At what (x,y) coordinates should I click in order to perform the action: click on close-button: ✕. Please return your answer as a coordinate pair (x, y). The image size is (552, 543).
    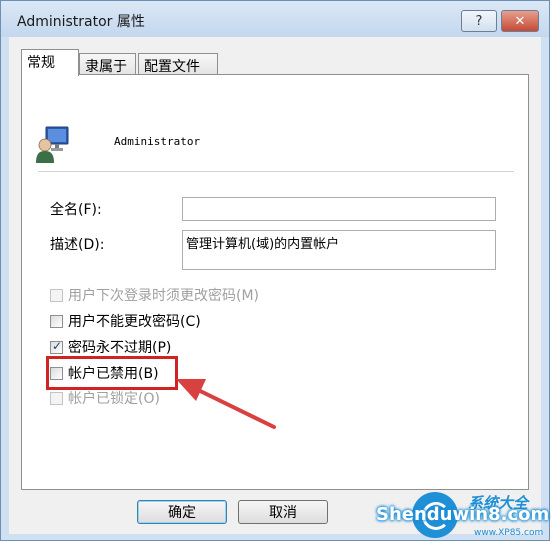
    Looking at the image, I should click on (520, 21).